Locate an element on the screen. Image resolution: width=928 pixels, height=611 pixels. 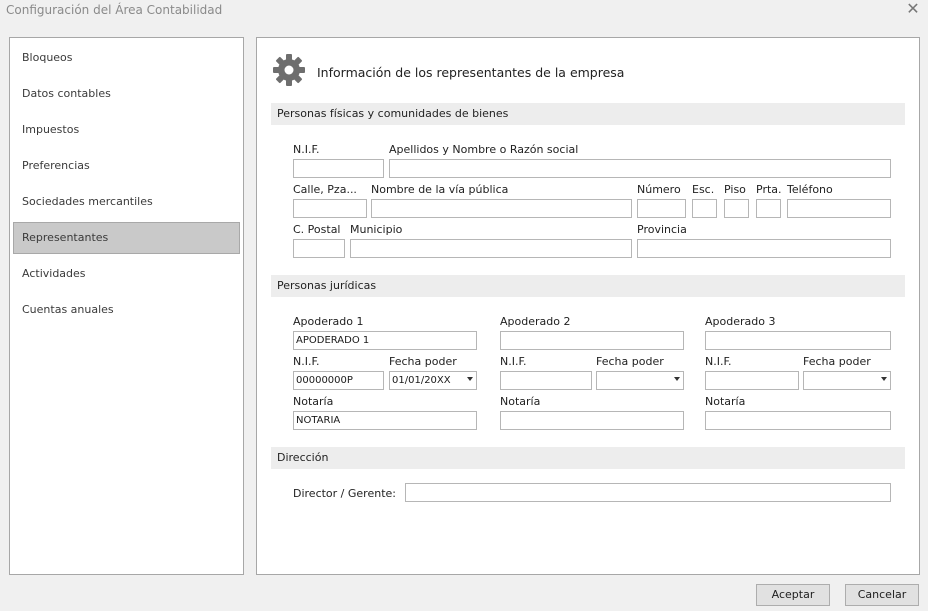
director-label: Director / Gerente: is located at coordinates (344, 493).